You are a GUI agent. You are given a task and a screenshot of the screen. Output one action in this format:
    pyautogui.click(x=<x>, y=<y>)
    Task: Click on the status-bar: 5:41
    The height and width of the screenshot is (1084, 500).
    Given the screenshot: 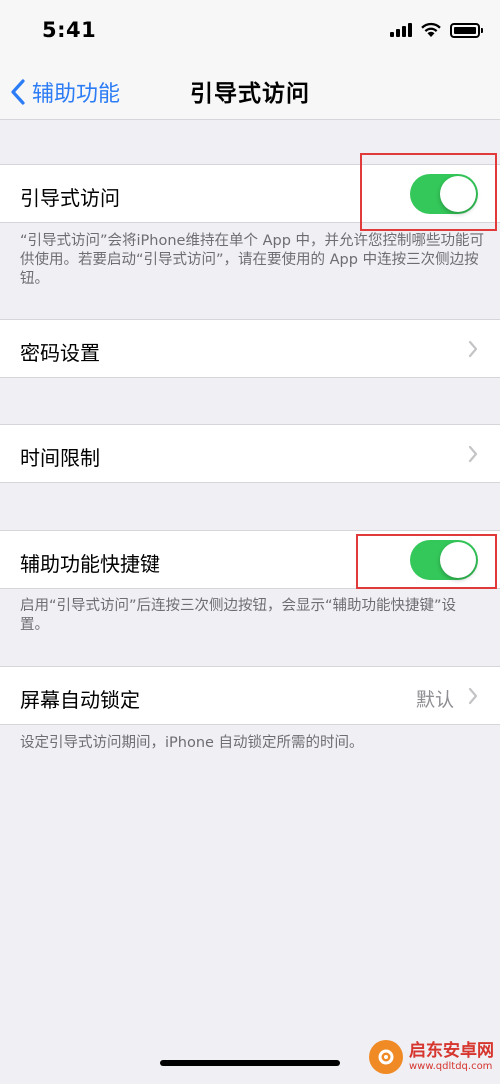 What is the action you would take?
    pyautogui.click(x=250, y=32)
    